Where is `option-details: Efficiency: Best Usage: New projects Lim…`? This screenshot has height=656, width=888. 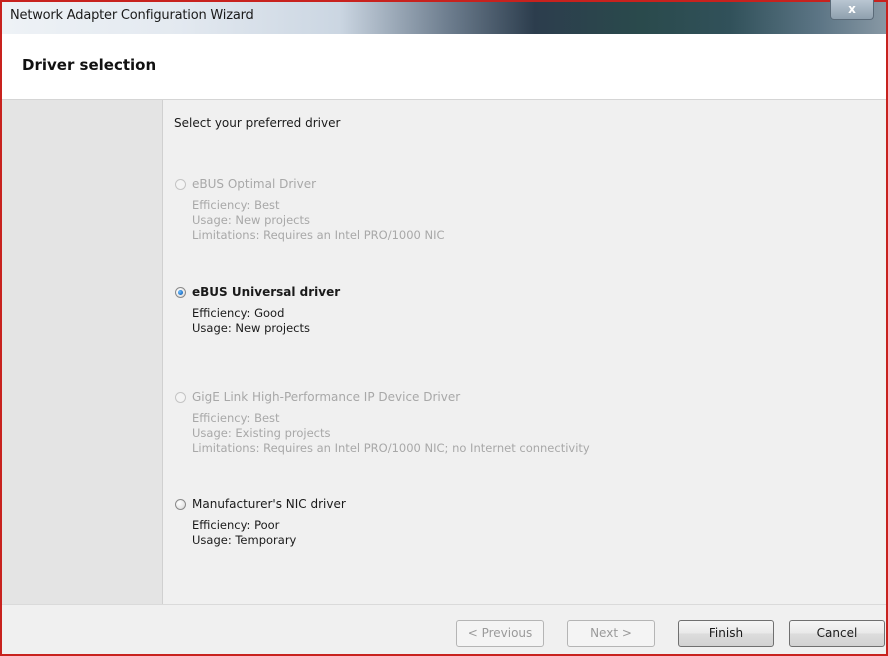
option-details: Efficiency: Best Usage: New projects Lim… is located at coordinates (318, 220).